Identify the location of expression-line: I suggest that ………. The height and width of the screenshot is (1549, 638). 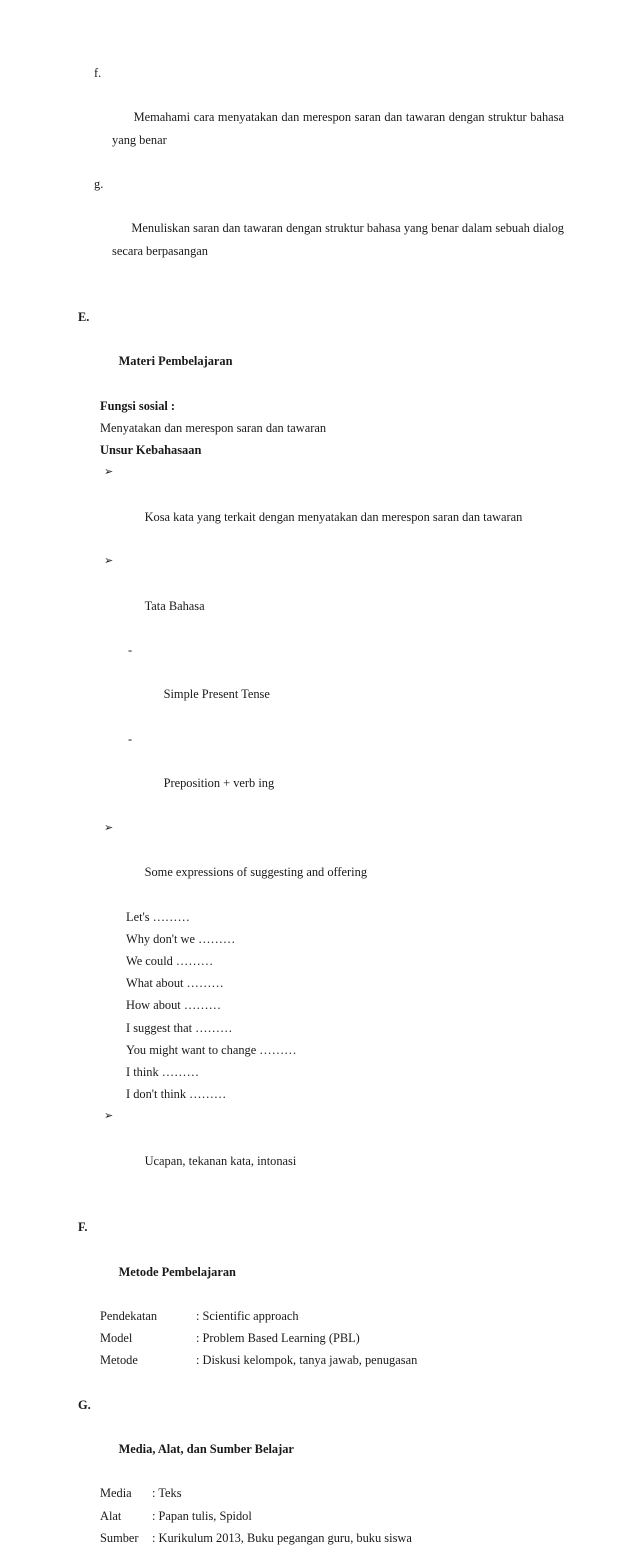
(179, 1027).